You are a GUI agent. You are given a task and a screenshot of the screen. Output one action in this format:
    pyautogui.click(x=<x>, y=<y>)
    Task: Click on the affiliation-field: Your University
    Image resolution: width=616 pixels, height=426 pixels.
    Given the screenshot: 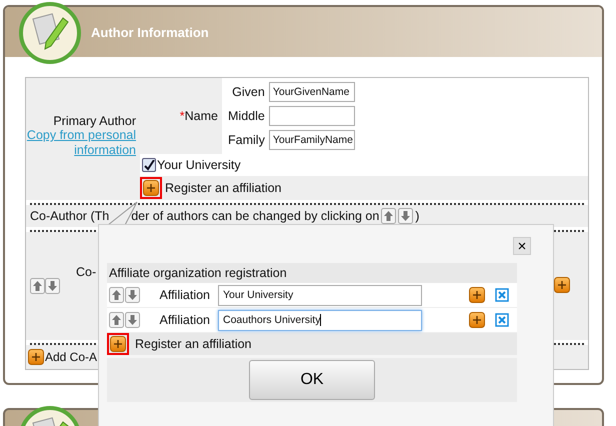 What is the action you would take?
    pyautogui.click(x=320, y=295)
    